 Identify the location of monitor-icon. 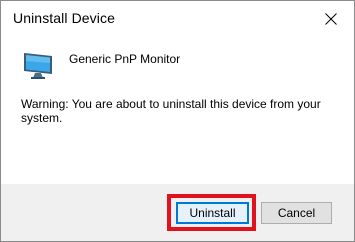
(38, 66).